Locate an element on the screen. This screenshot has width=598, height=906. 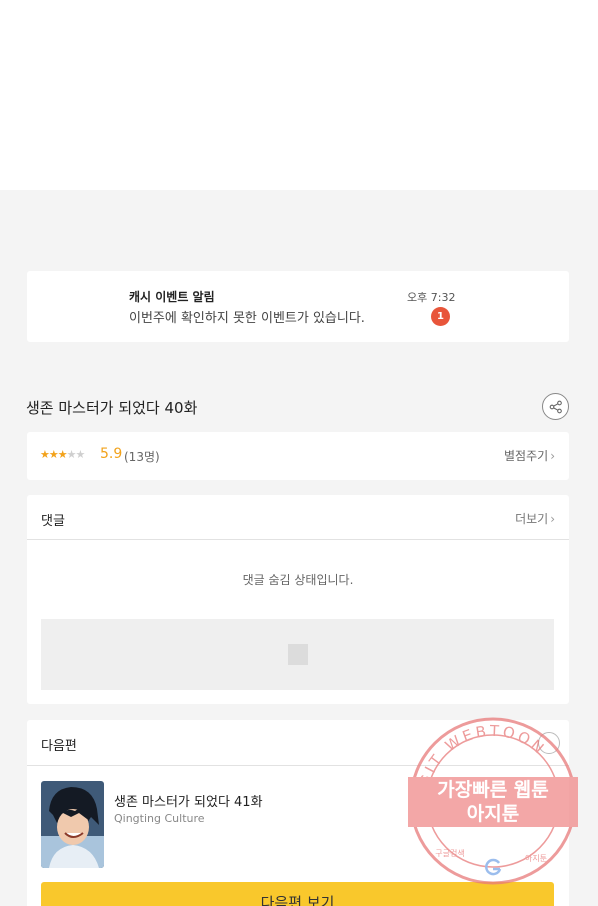
thumbnail-image is located at coordinates (72, 824).